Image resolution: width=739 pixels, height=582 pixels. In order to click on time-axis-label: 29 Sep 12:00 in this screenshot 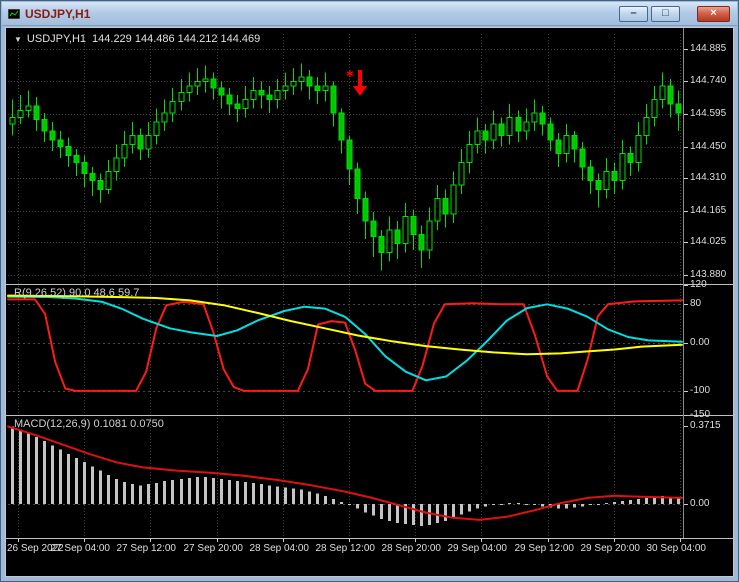, I will do `click(544, 548)`.